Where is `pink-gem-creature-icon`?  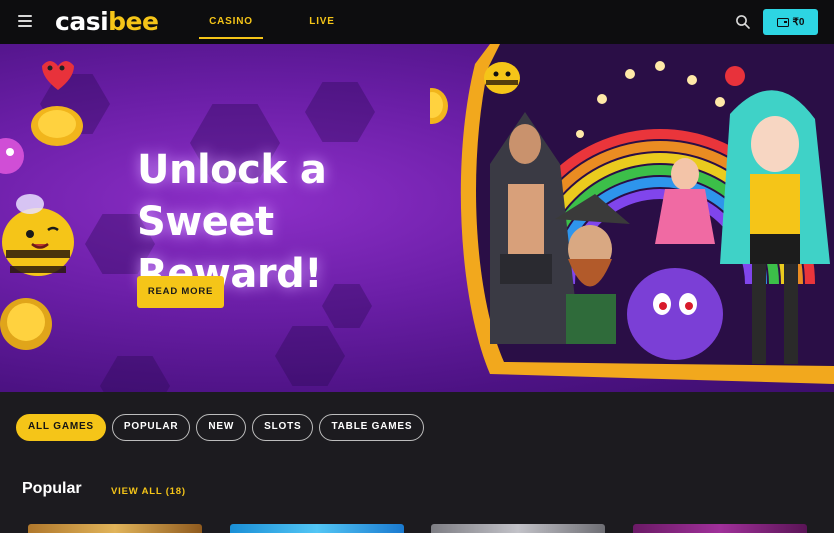 pink-gem-creature-icon is located at coordinates (12, 156).